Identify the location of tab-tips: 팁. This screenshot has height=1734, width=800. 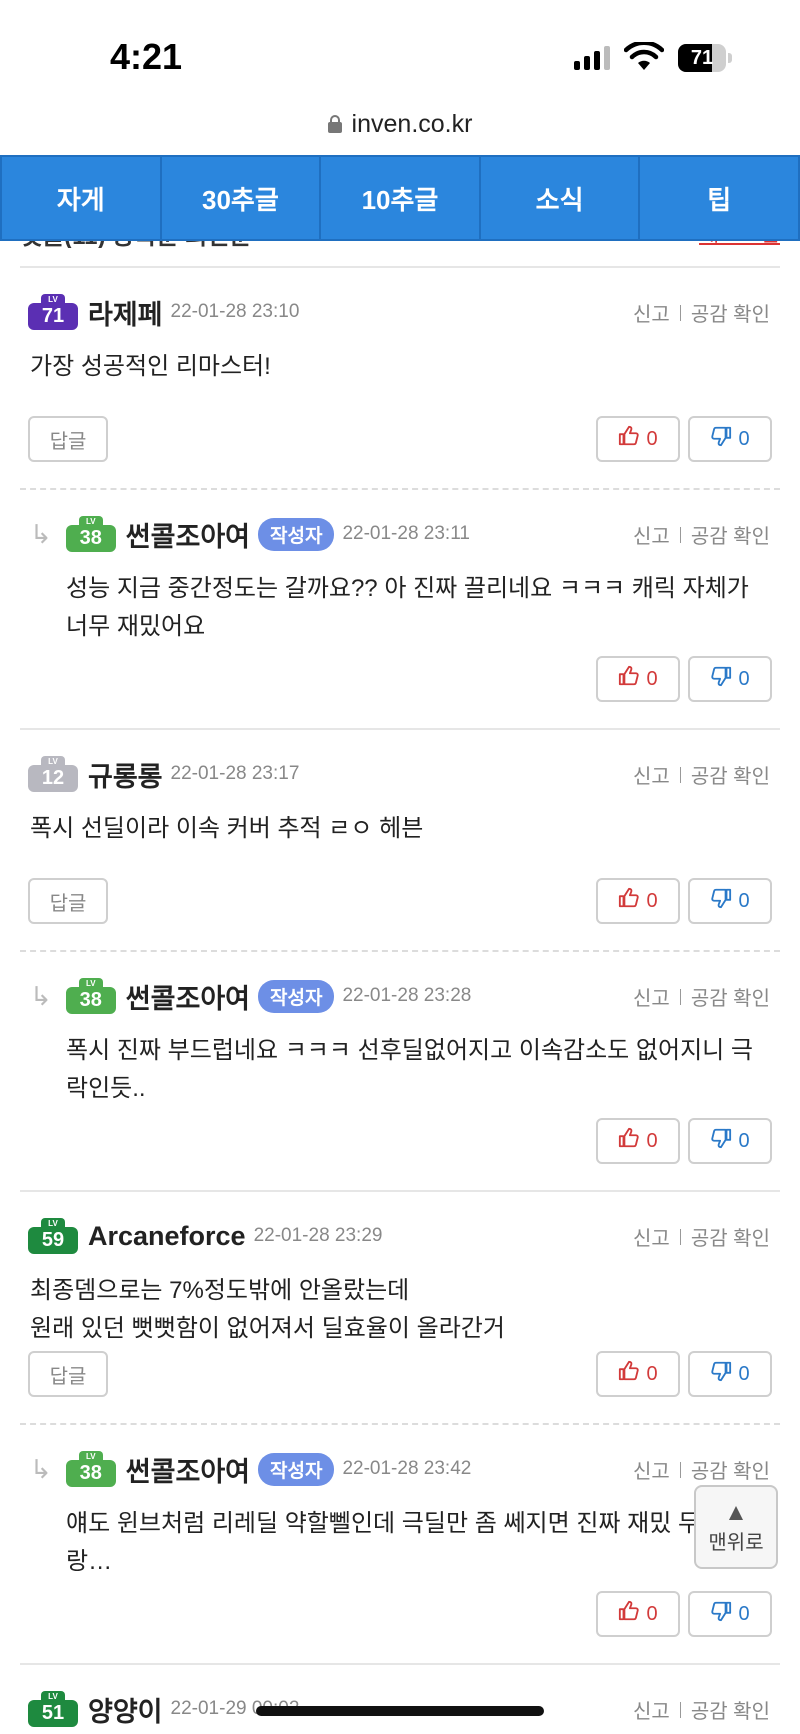
(719, 198).